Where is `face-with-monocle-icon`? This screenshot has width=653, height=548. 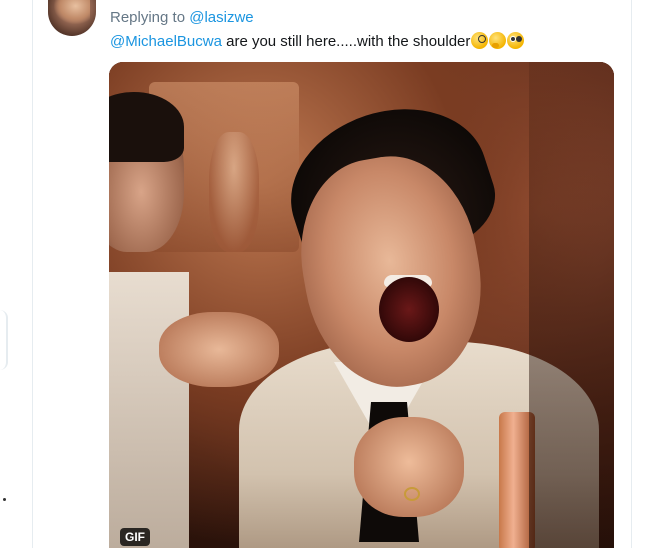
face-with-monocle-icon is located at coordinates (480, 40).